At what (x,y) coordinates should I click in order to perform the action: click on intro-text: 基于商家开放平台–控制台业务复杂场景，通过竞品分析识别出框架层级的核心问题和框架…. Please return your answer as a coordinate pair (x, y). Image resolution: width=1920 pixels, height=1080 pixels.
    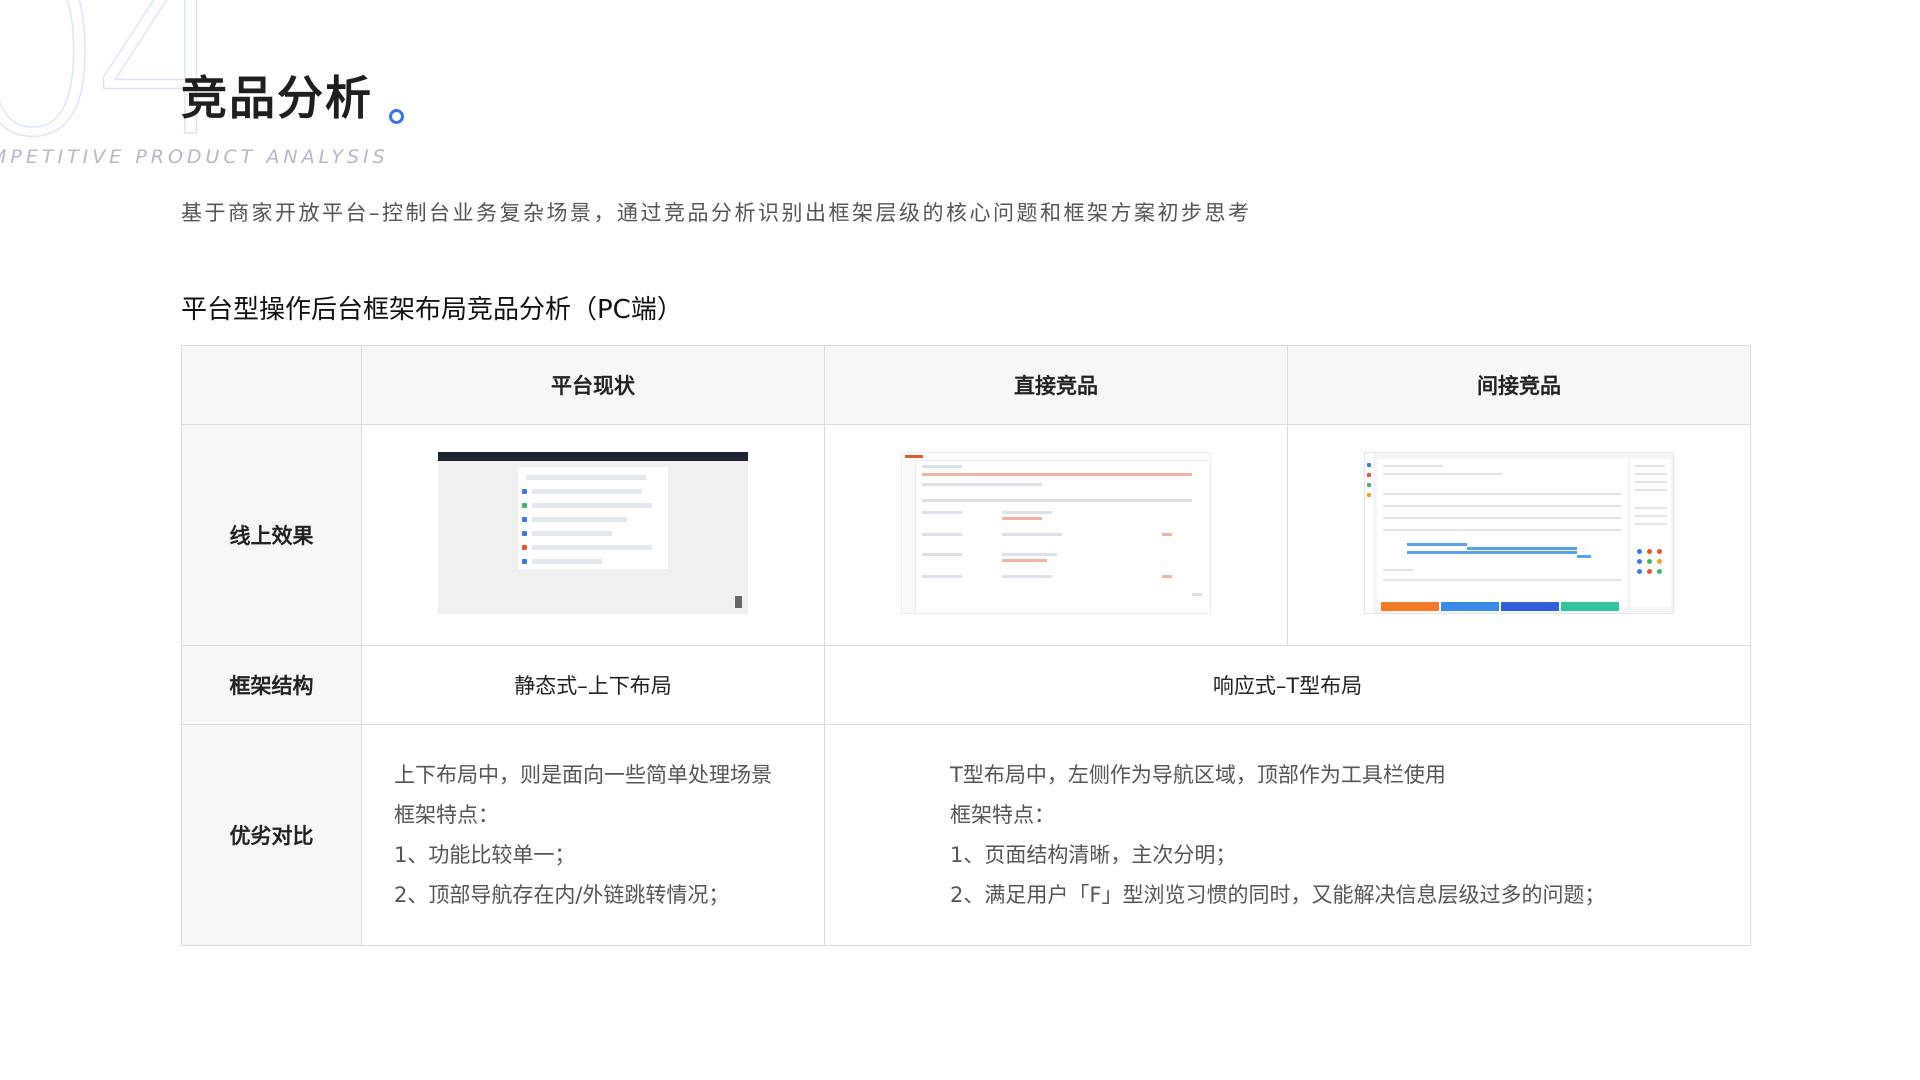
    Looking at the image, I should click on (716, 213).